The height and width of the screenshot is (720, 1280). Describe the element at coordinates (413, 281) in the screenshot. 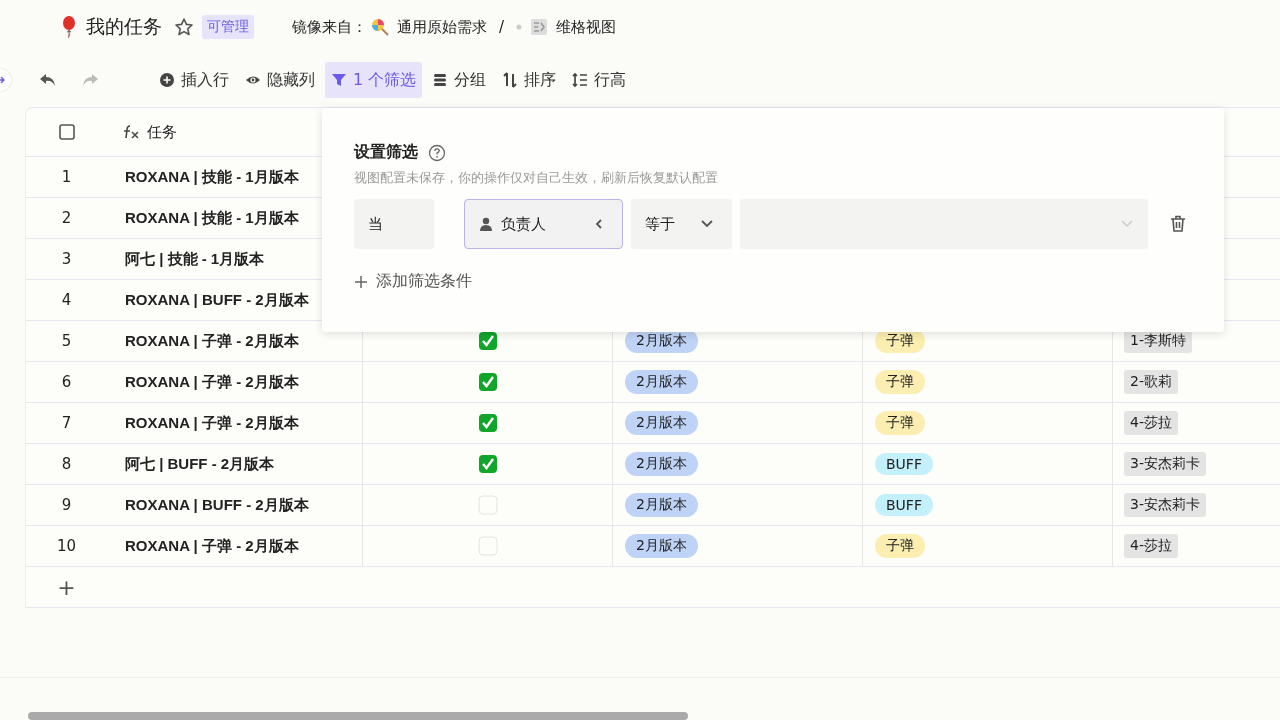

I see `add-condition-button: 添加筛选条件` at that location.